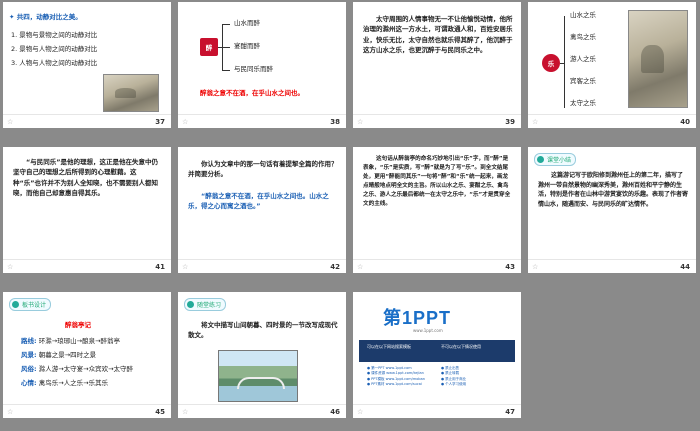  I want to click on slide-footer: ☆ 45, so click(87, 411).